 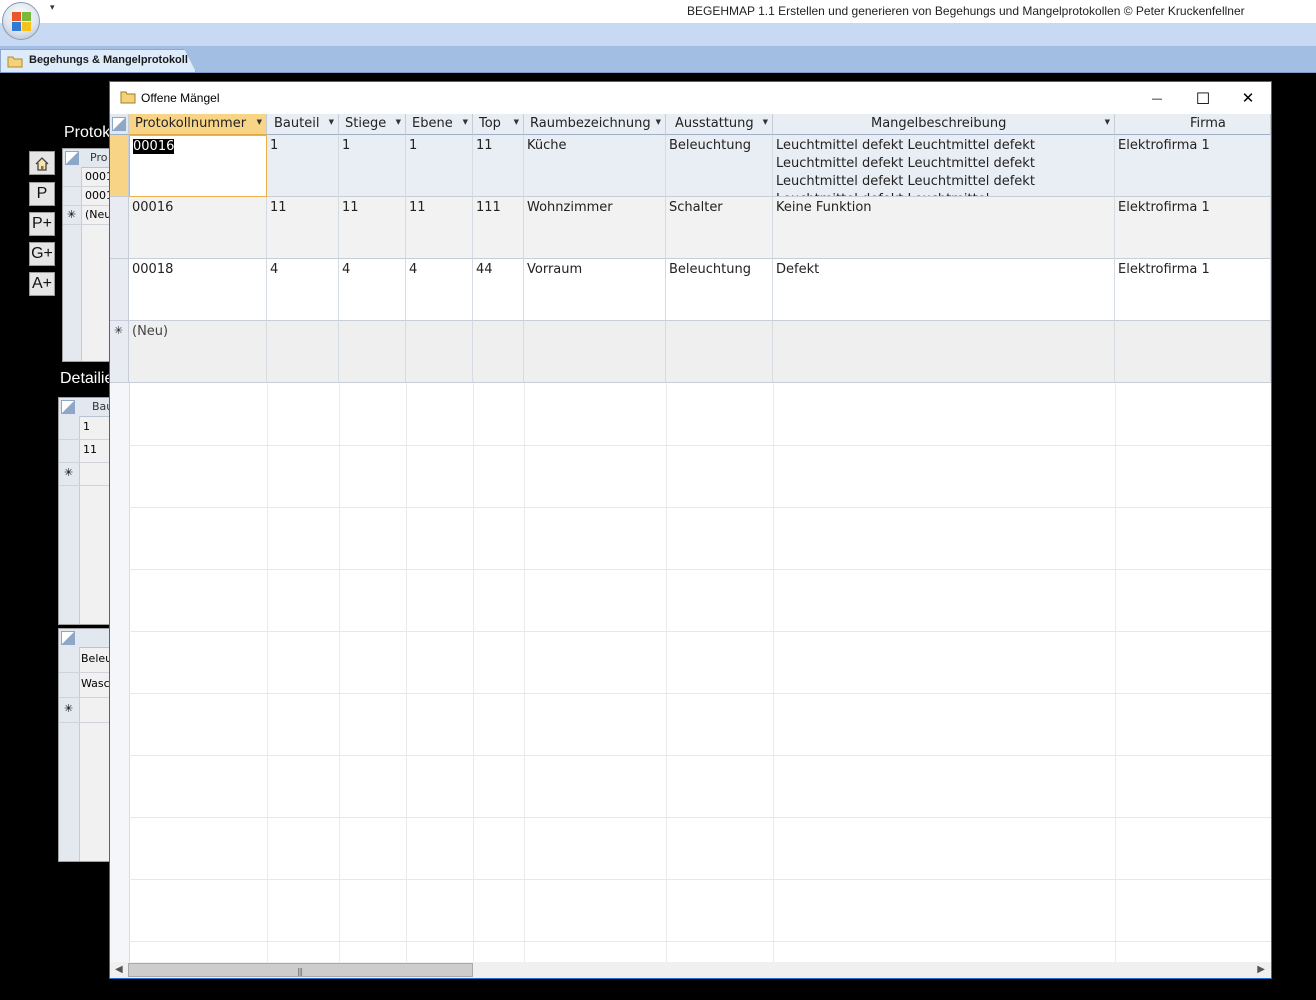 What do you see at coordinates (42, 194) in the screenshot?
I see `protokoll-button: P` at bounding box center [42, 194].